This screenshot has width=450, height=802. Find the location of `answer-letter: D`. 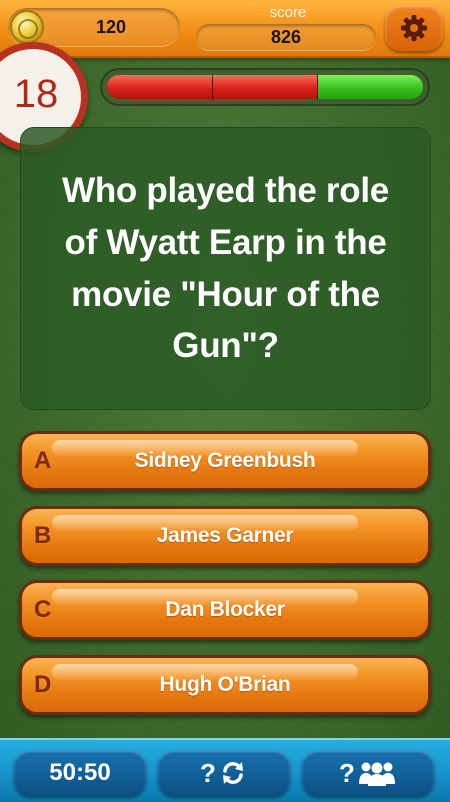

answer-letter: D is located at coordinates (43, 684).